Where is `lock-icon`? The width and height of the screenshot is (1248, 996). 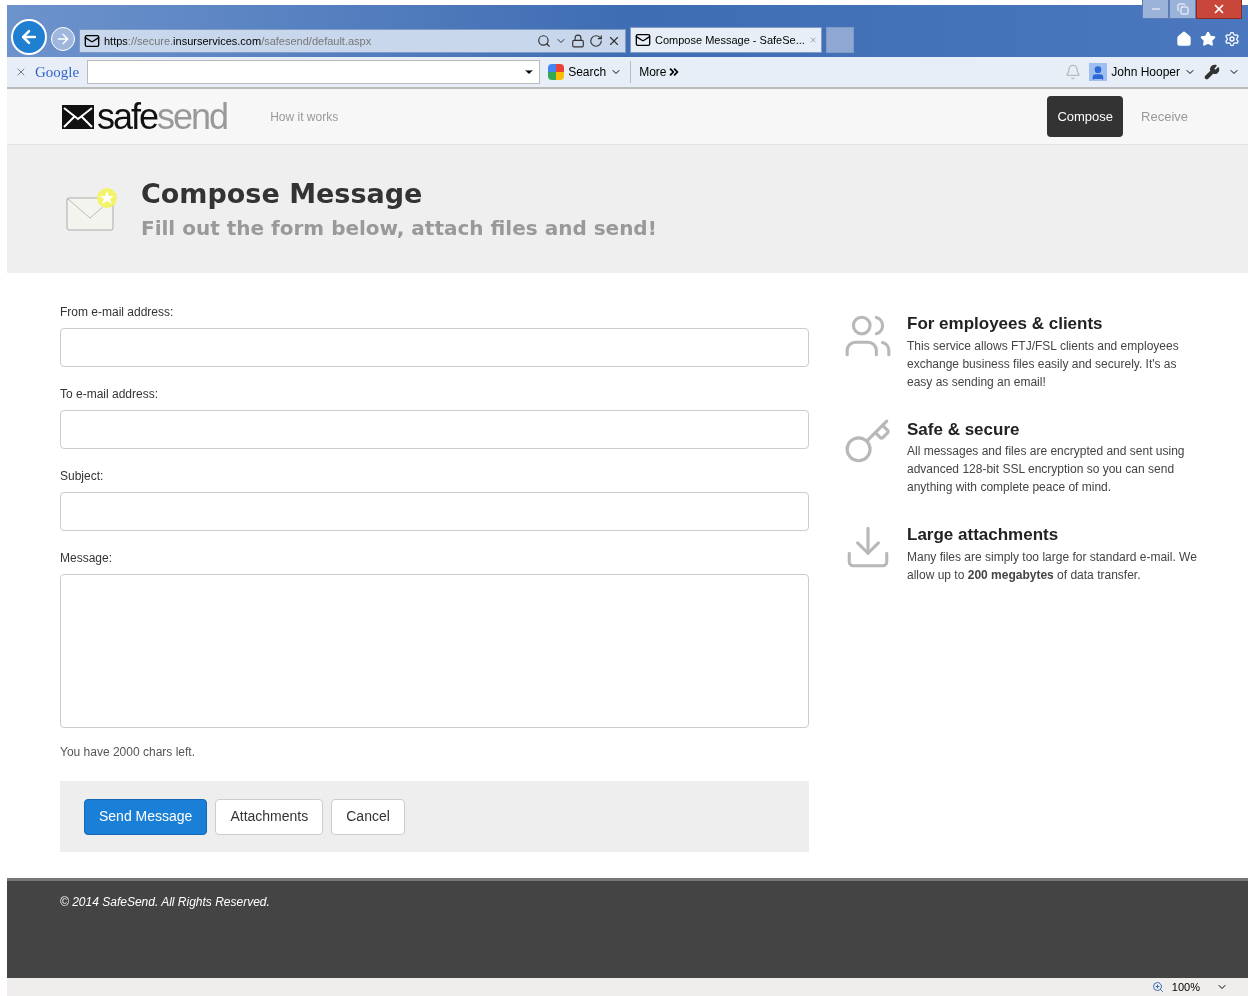 lock-icon is located at coordinates (578, 41).